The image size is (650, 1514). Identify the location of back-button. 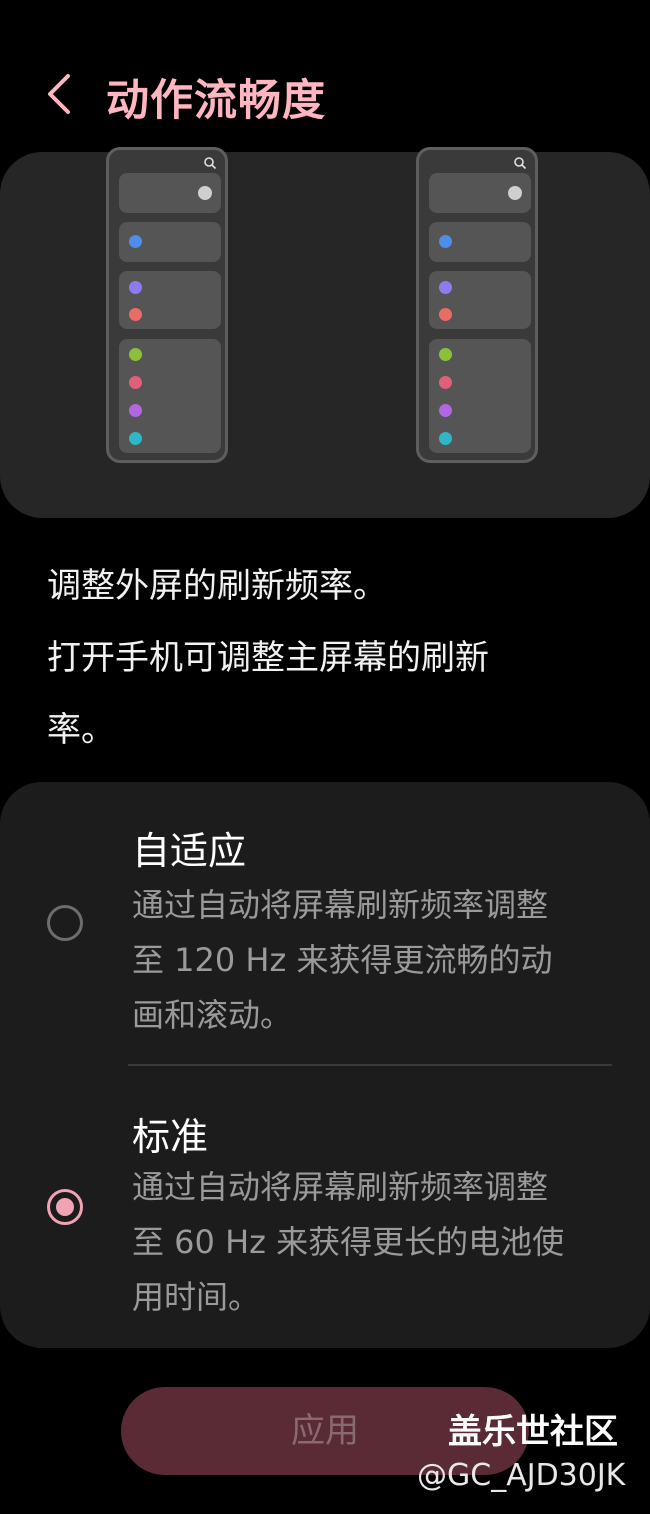
(65, 94).